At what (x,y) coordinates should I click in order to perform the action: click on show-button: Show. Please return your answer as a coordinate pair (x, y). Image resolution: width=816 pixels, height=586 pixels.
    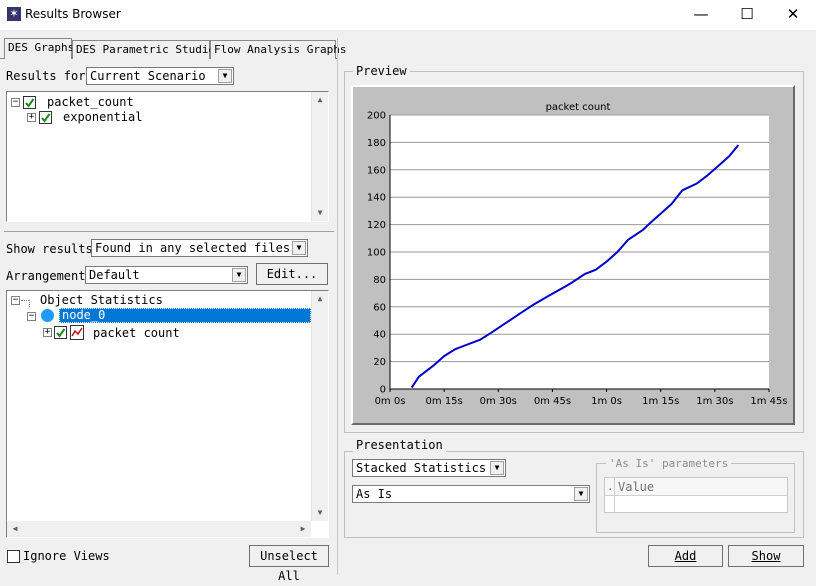
    Looking at the image, I should click on (766, 556).